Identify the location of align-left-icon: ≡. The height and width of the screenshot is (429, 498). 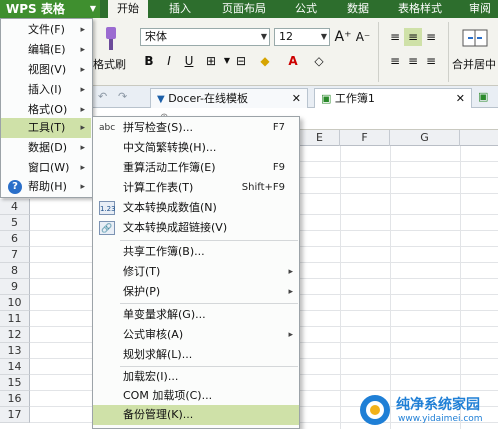
(395, 61).